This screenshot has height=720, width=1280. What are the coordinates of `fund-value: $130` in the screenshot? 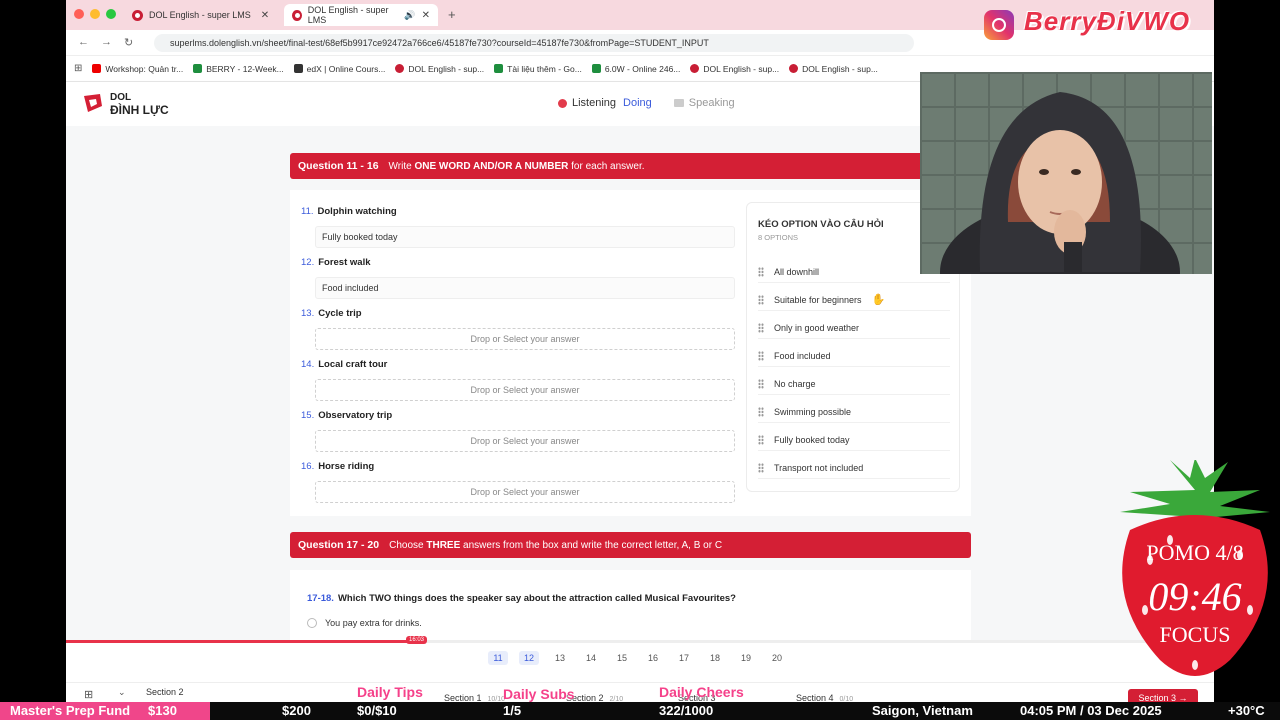 It's located at (162, 710).